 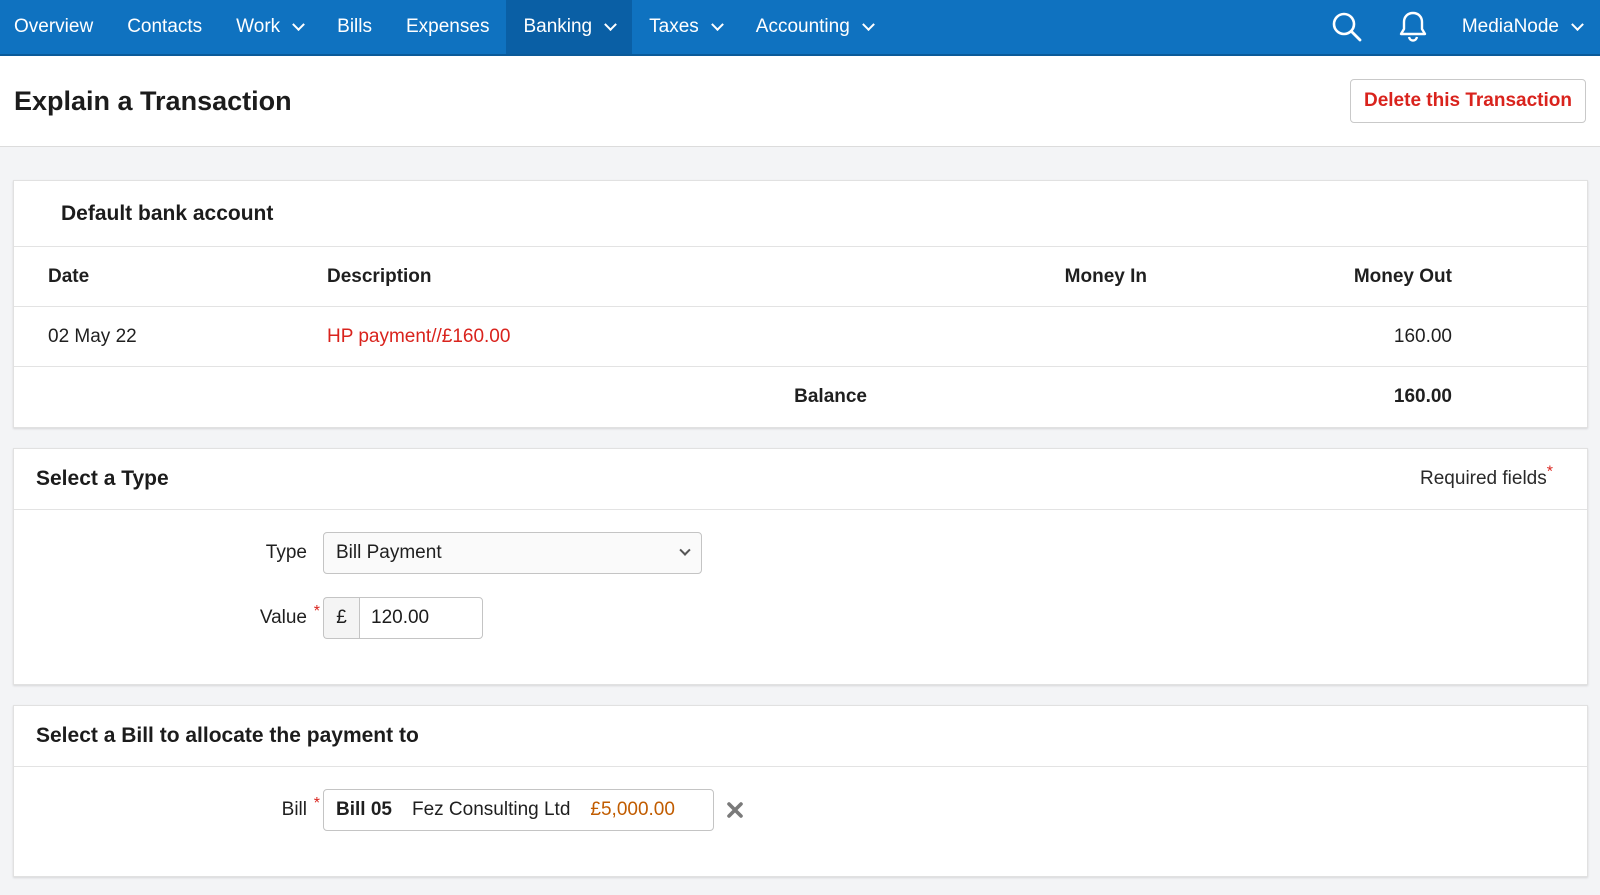 What do you see at coordinates (1413, 27) in the screenshot?
I see `bell-icon` at bounding box center [1413, 27].